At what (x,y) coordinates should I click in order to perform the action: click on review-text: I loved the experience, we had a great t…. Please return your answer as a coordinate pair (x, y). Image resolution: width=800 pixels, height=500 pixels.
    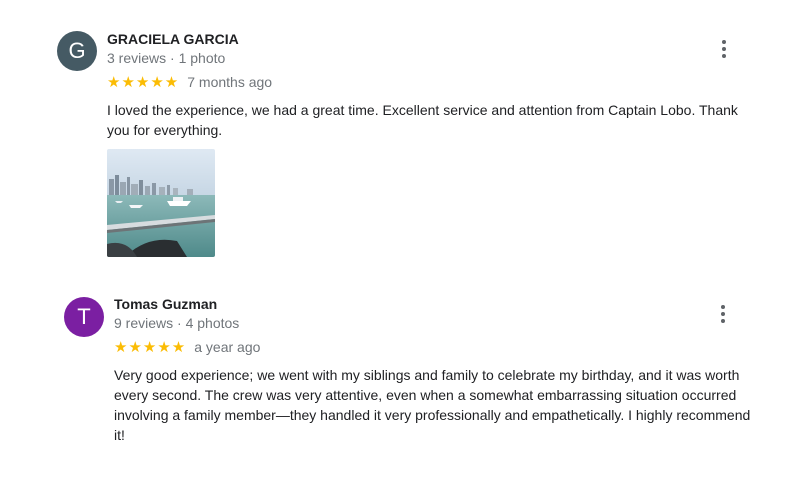
    Looking at the image, I should click on (422, 120).